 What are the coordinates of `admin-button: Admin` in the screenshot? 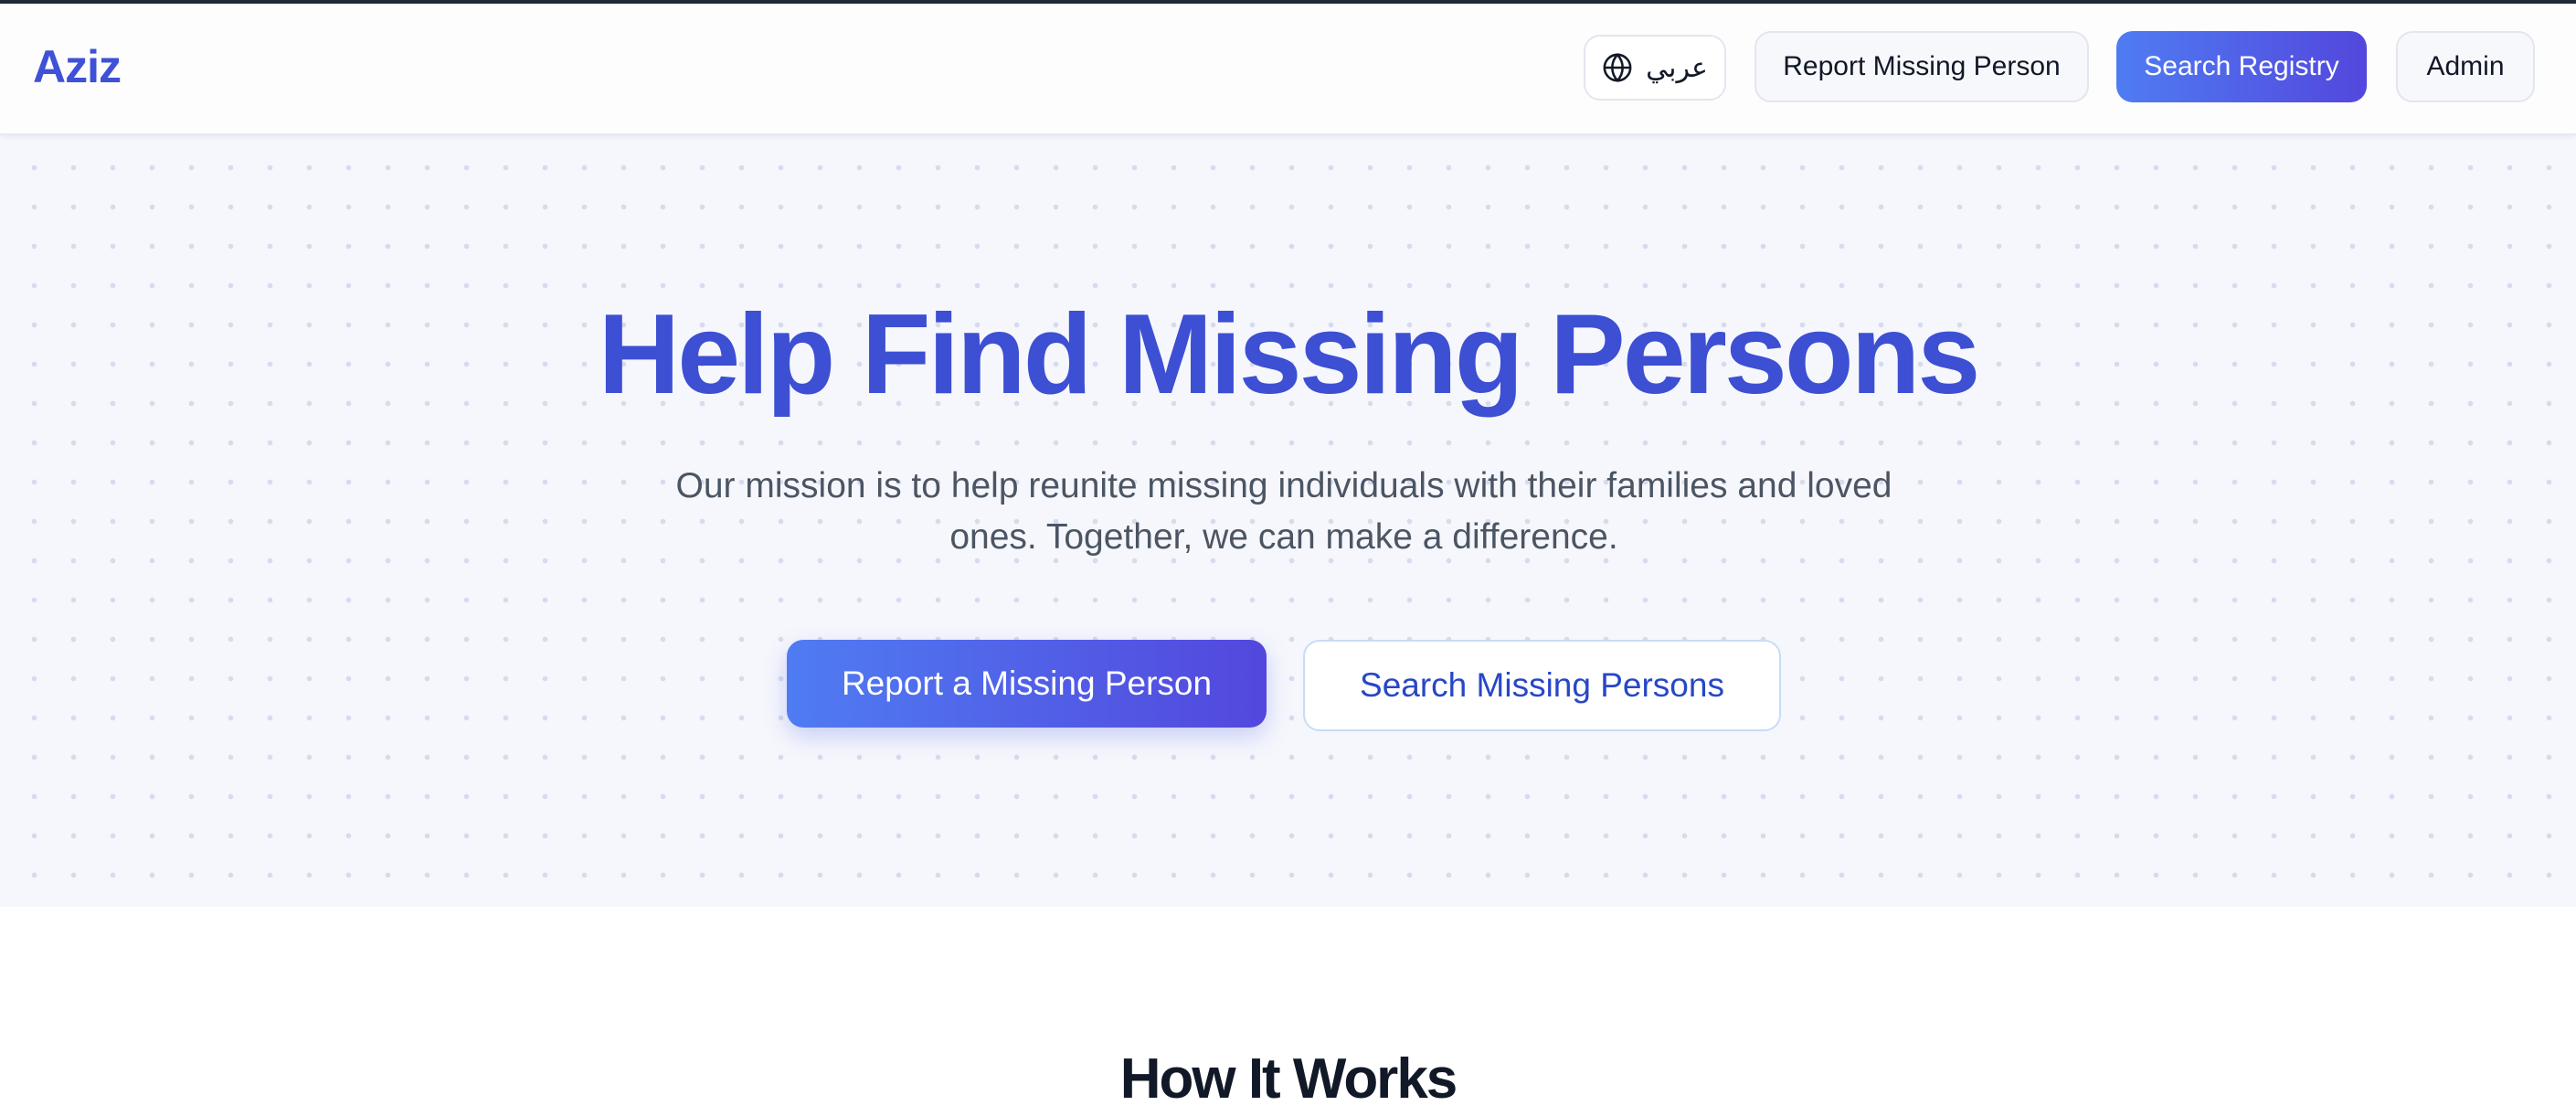 It's located at (2465, 66).